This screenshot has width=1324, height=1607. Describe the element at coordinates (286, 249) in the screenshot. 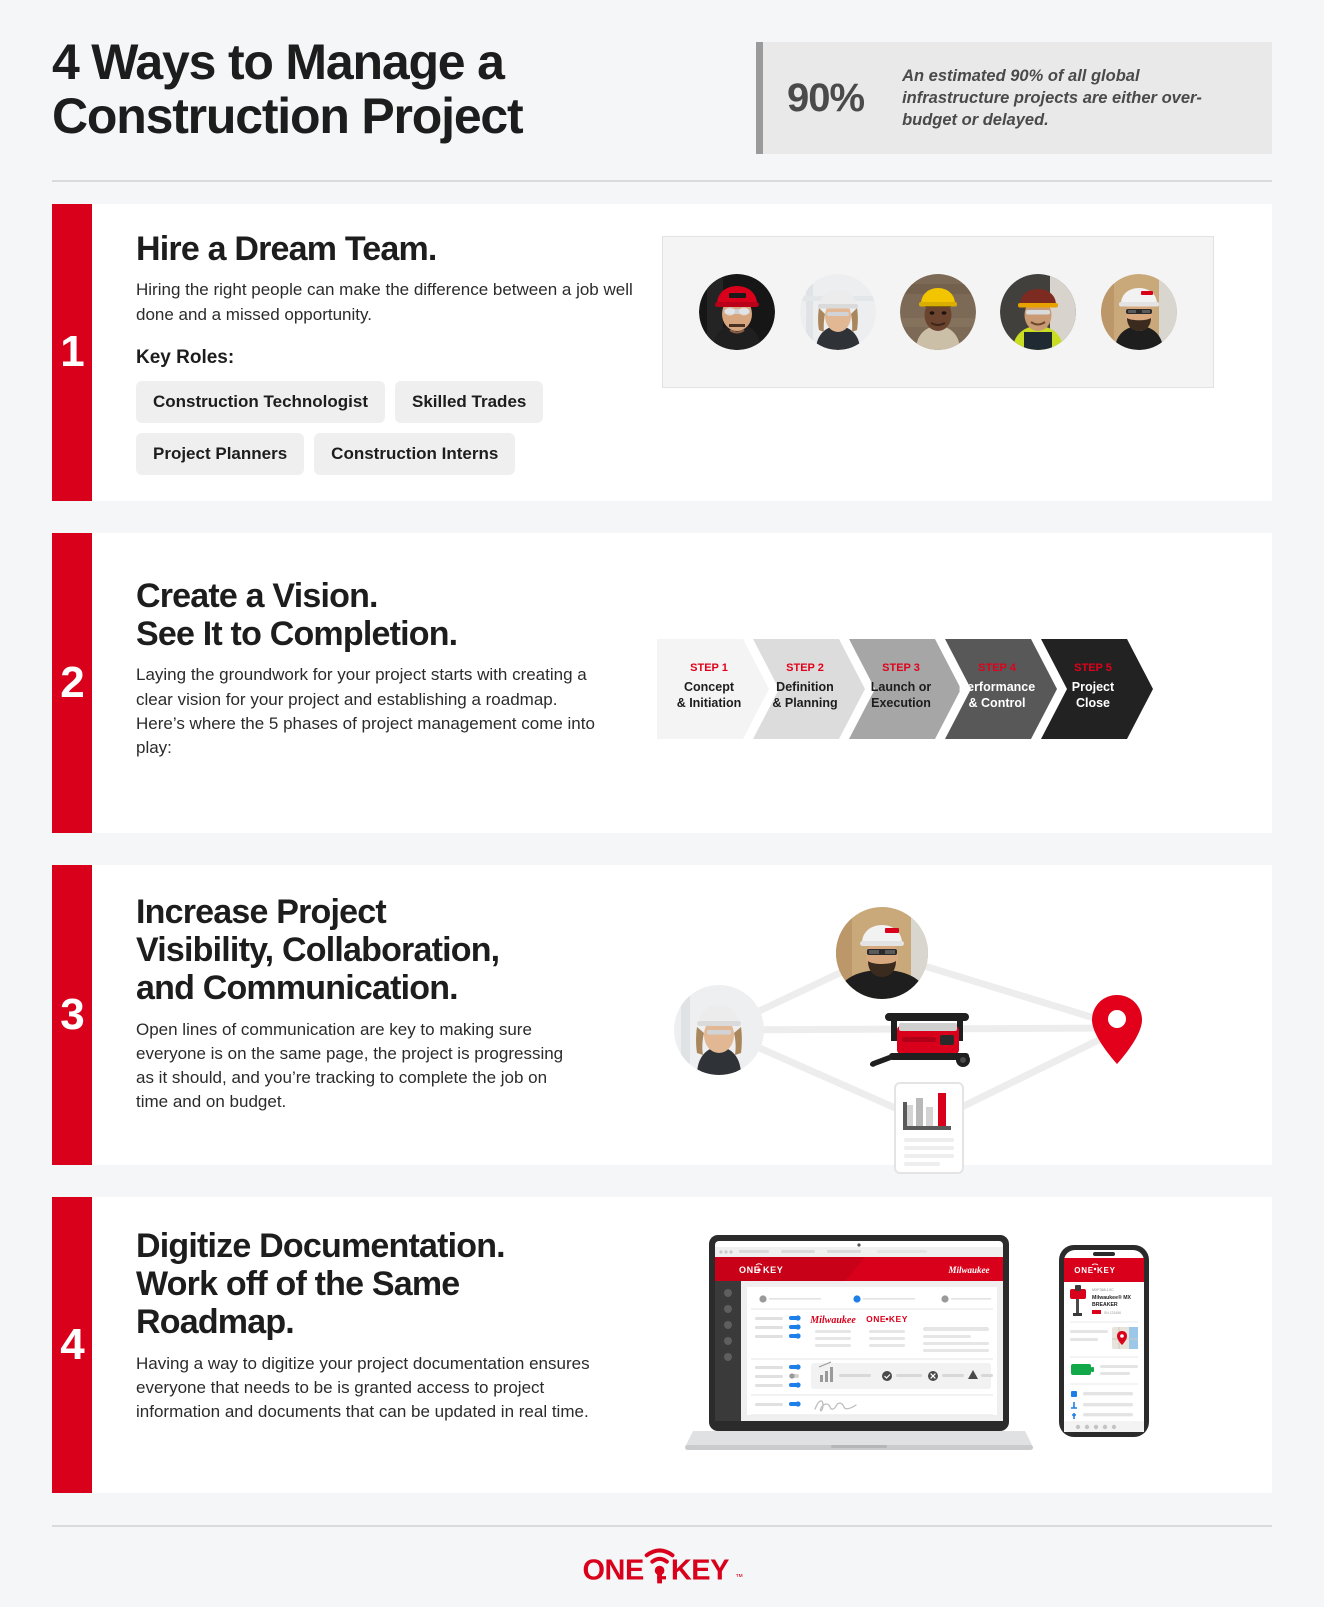

I see `section-title-1-line1: Hire a Dream Team.` at that location.